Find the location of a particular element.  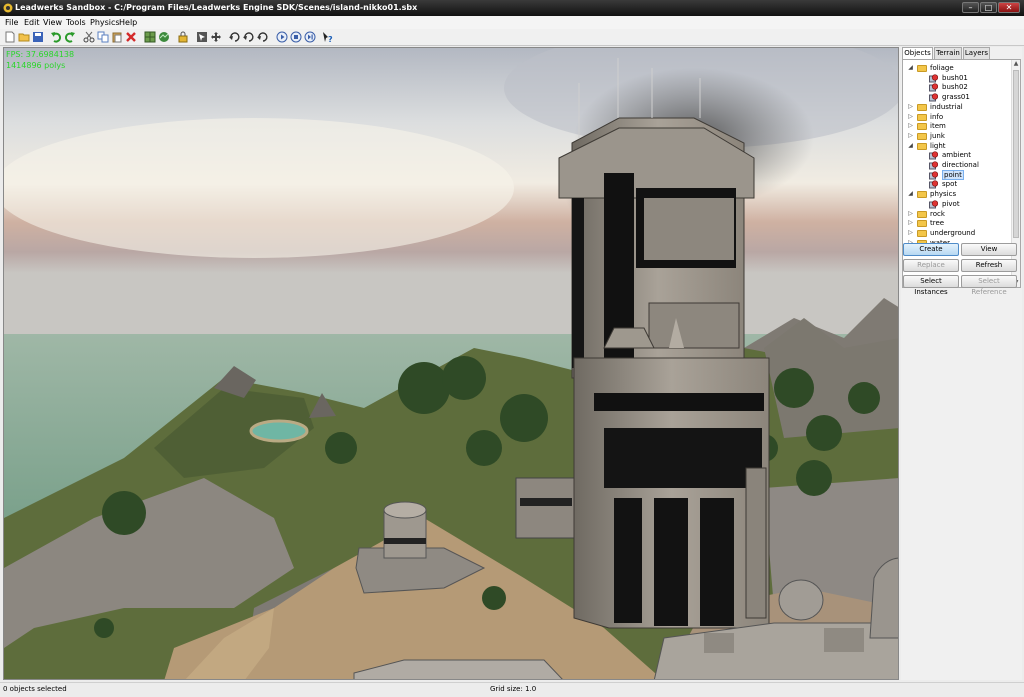

tree-label: foliage is located at coordinates (942, 68).